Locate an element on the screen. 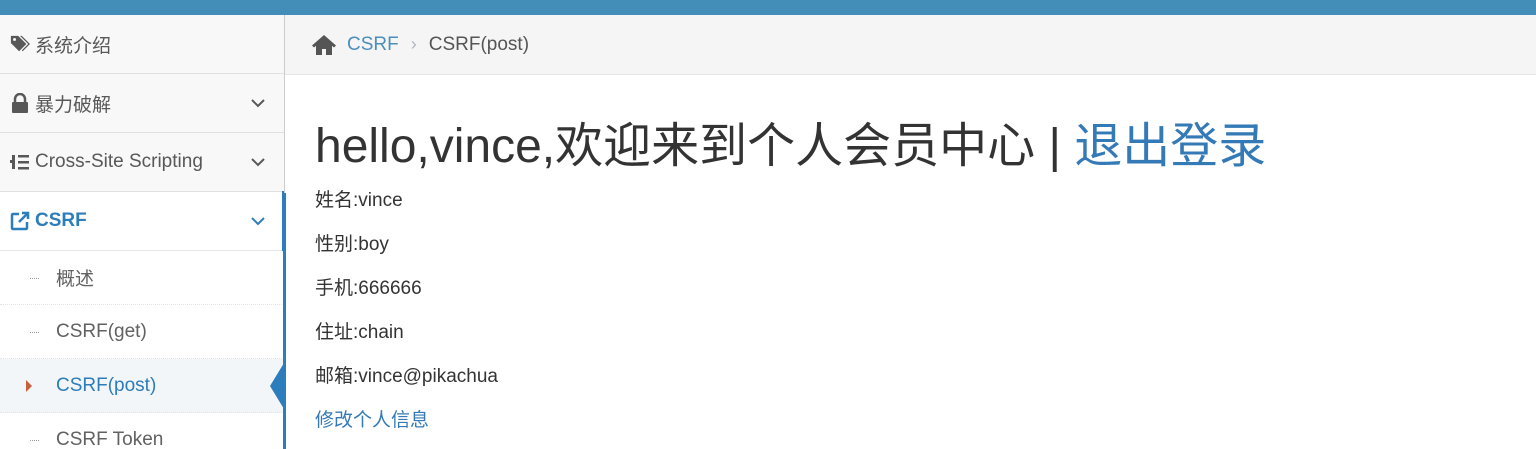 This screenshot has width=1536, height=449. submenu-item-overview: 概述 is located at coordinates (142, 278).